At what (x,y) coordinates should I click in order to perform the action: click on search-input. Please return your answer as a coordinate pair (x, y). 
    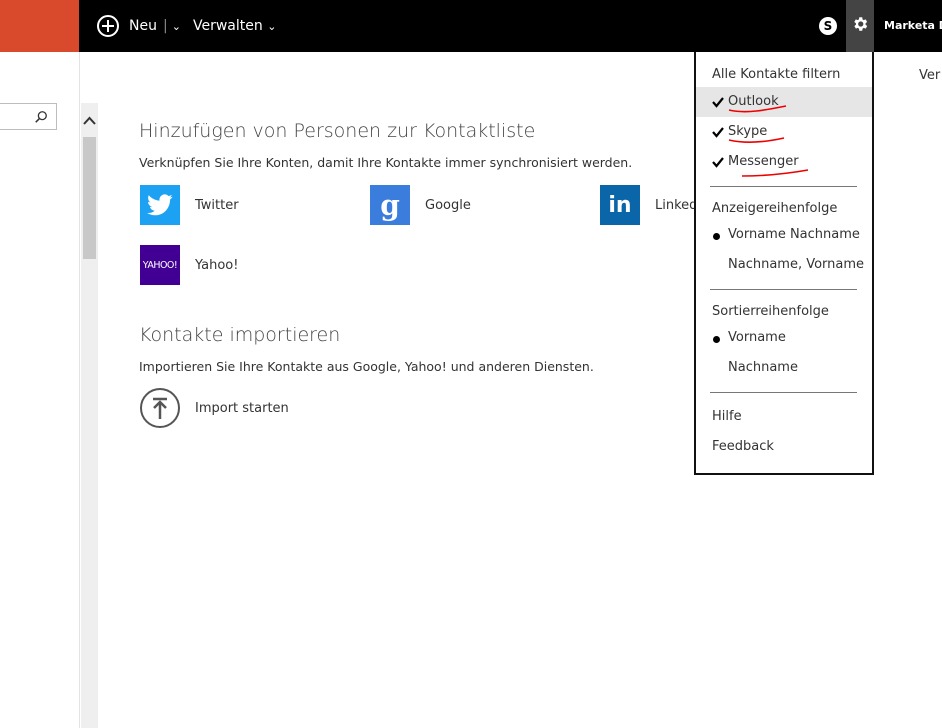
    Looking at the image, I should click on (28, 116).